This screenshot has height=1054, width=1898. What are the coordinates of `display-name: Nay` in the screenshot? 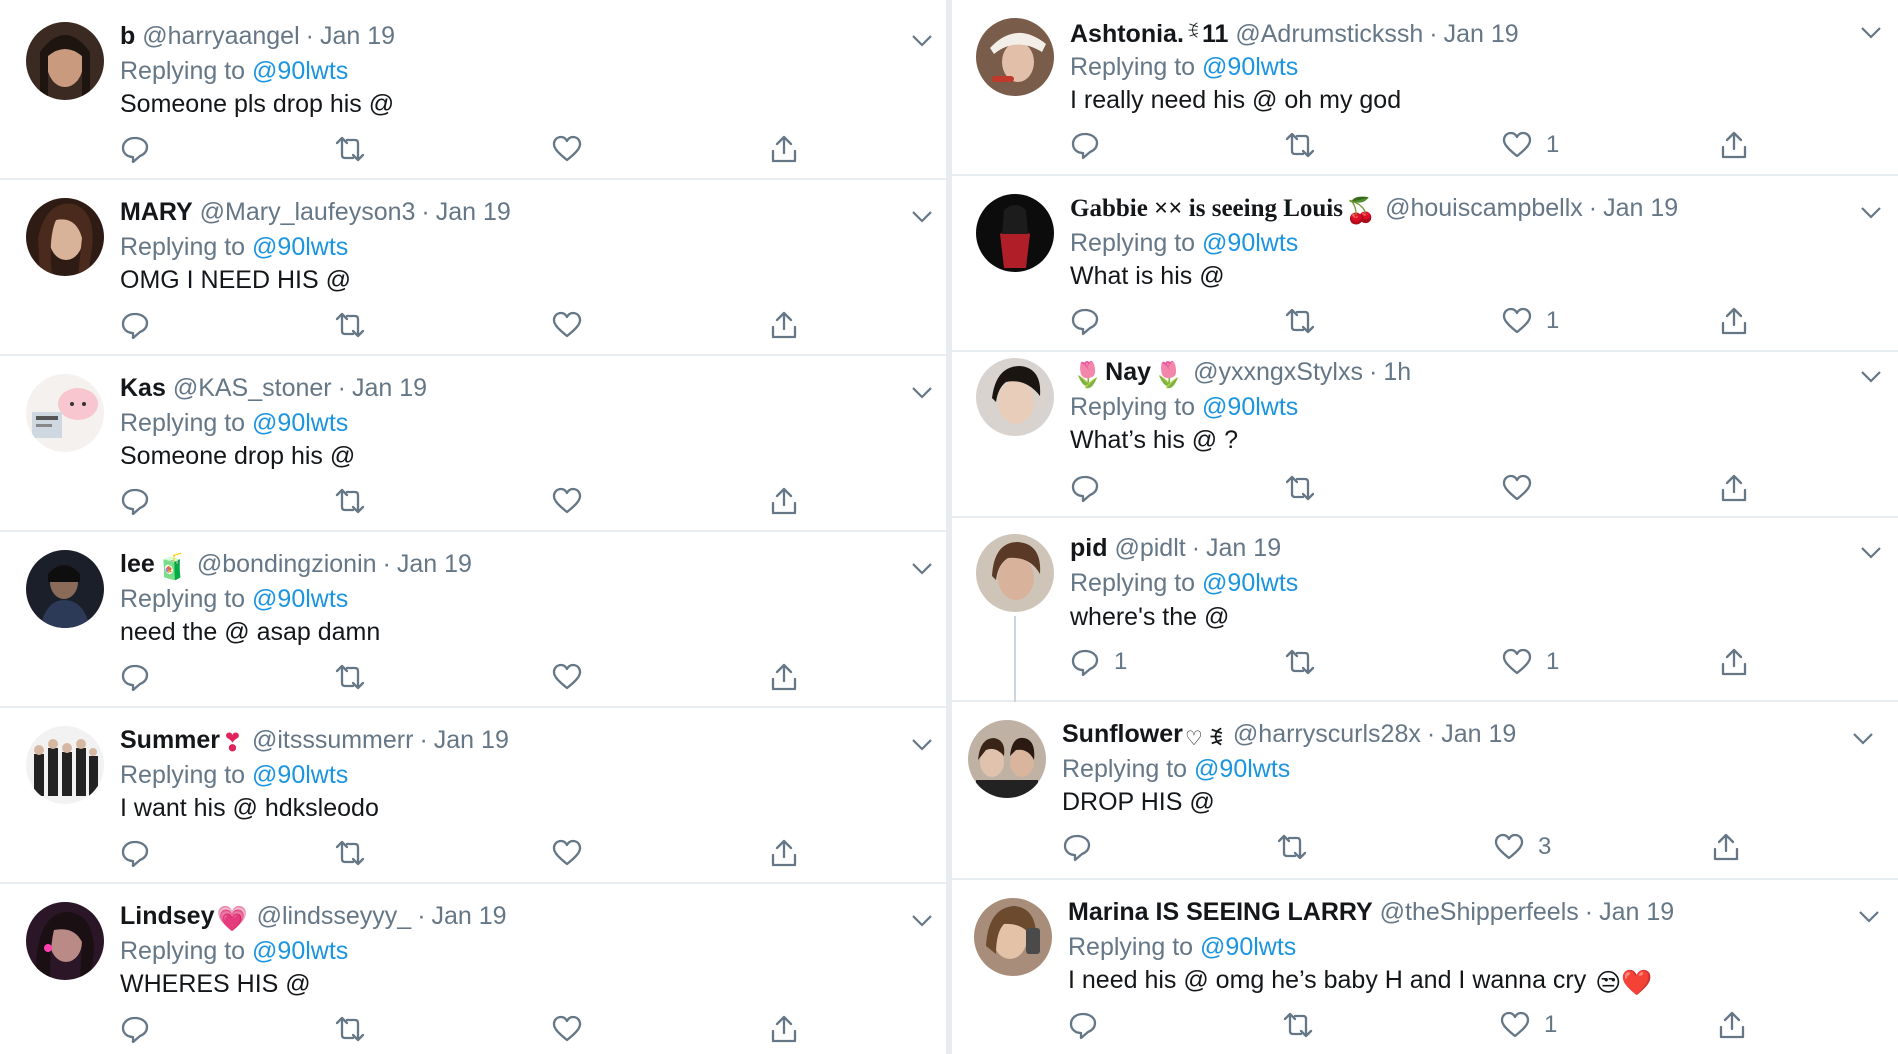 It's located at (1128, 372).